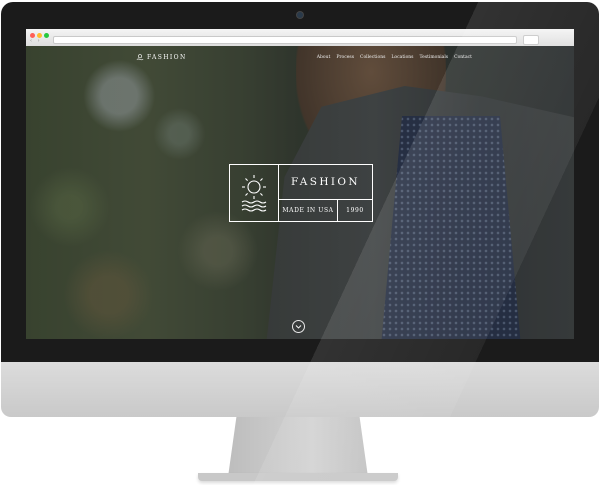 The width and height of the screenshot is (600, 485). Describe the element at coordinates (285, 40) in the screenshot. I see `address-bar` at that location.